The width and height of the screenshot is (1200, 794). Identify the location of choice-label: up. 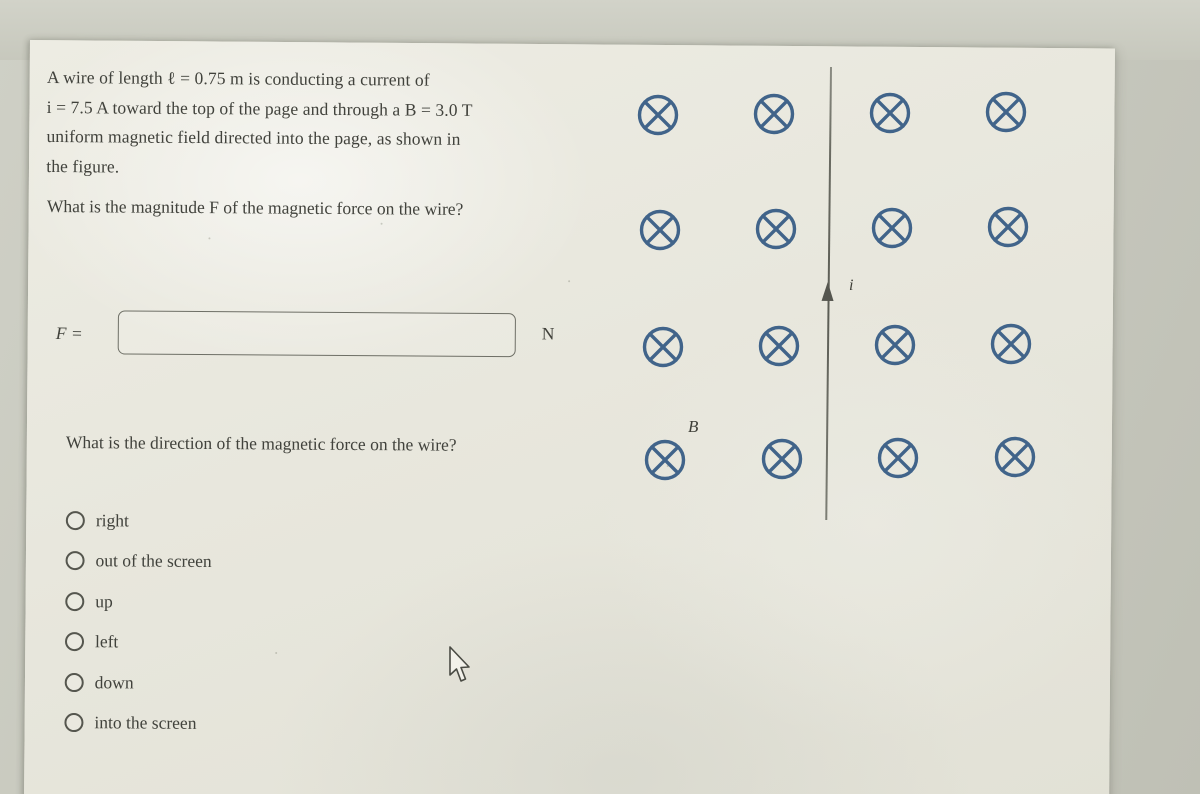
(104, 601).